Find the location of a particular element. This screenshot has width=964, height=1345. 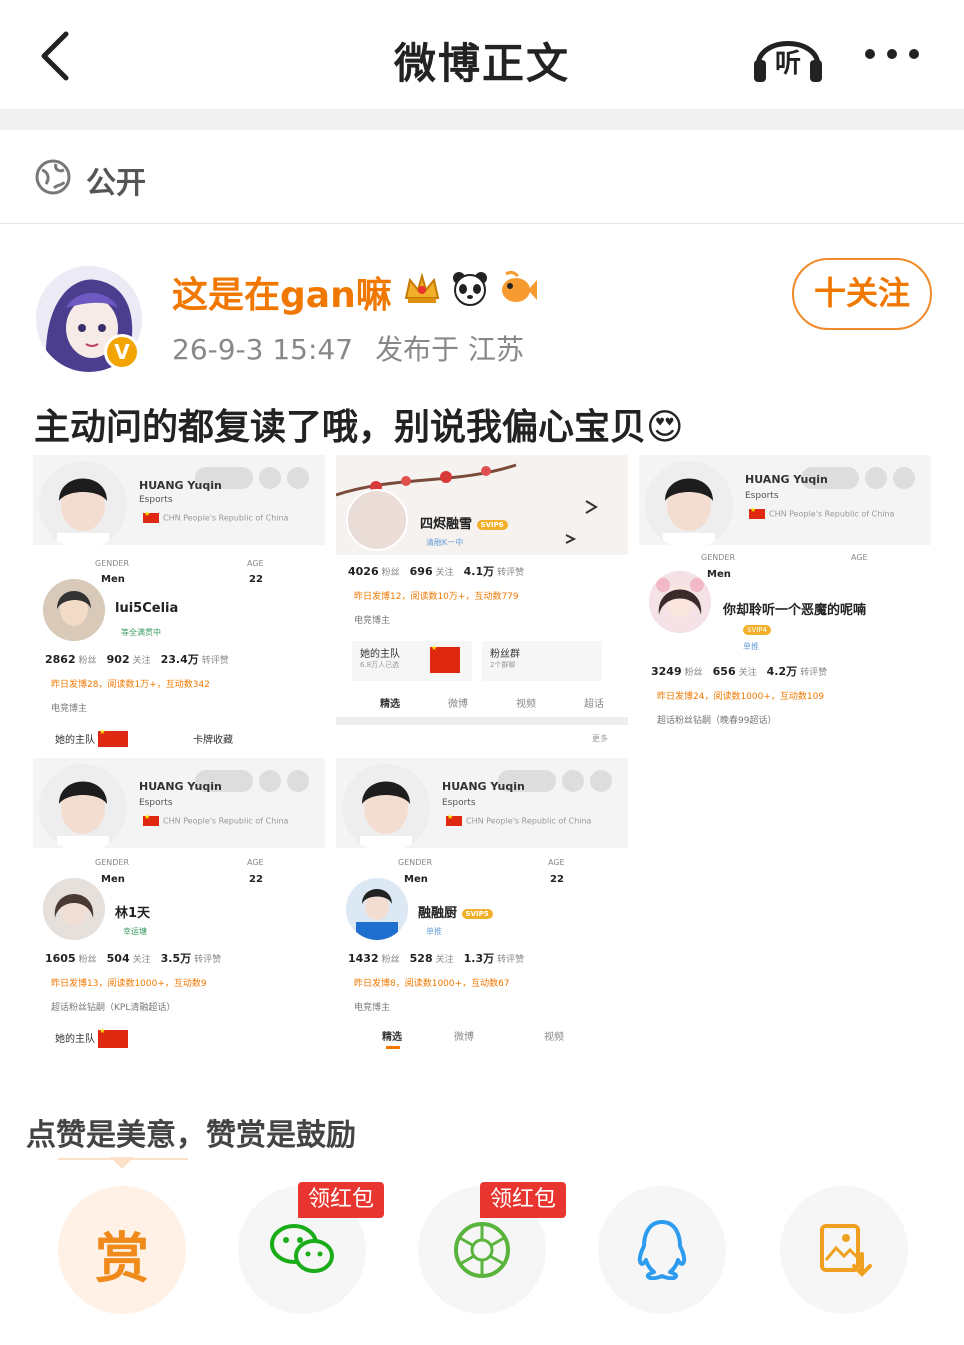

divider is located at coordinates (482, 721).